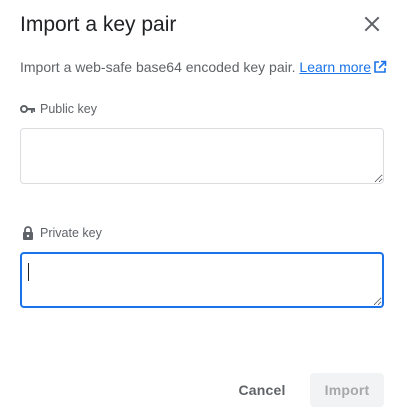 The height and width of the screenshot is (415, 403). I want to click on dialog-title: Import a key pair, so click(98, 24).